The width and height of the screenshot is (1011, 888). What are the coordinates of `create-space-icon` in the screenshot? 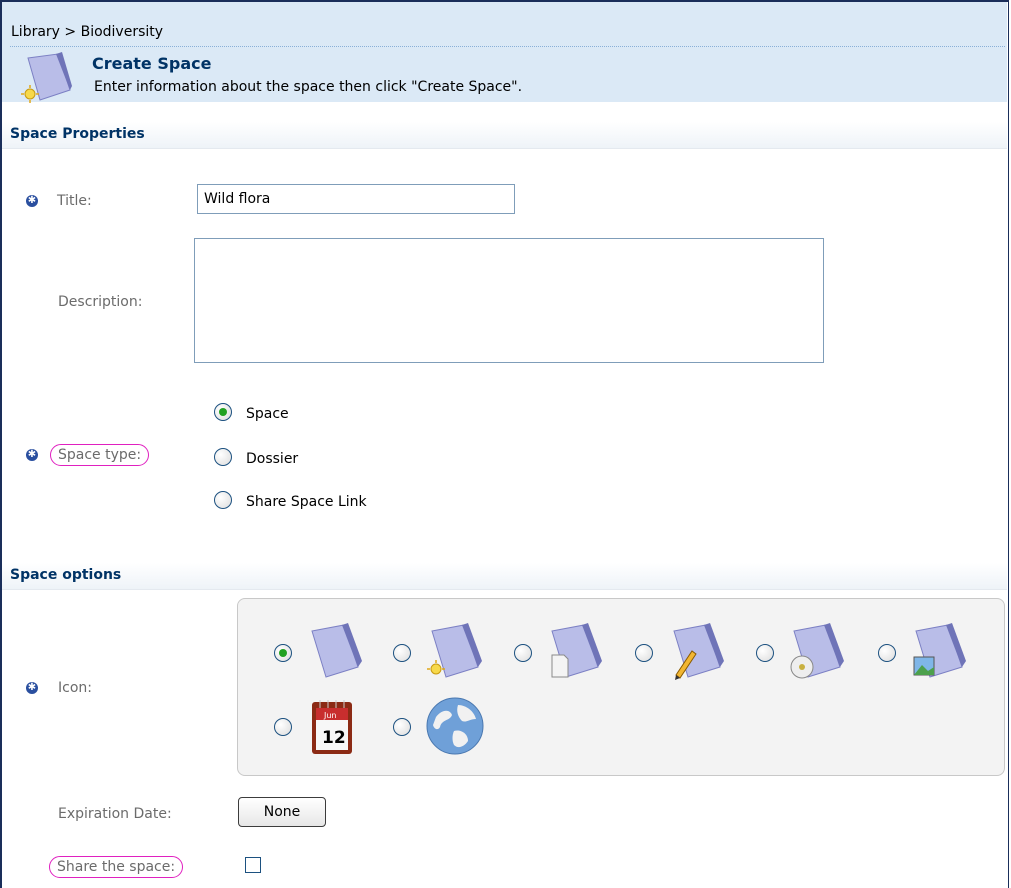 It's located at (46, 77).